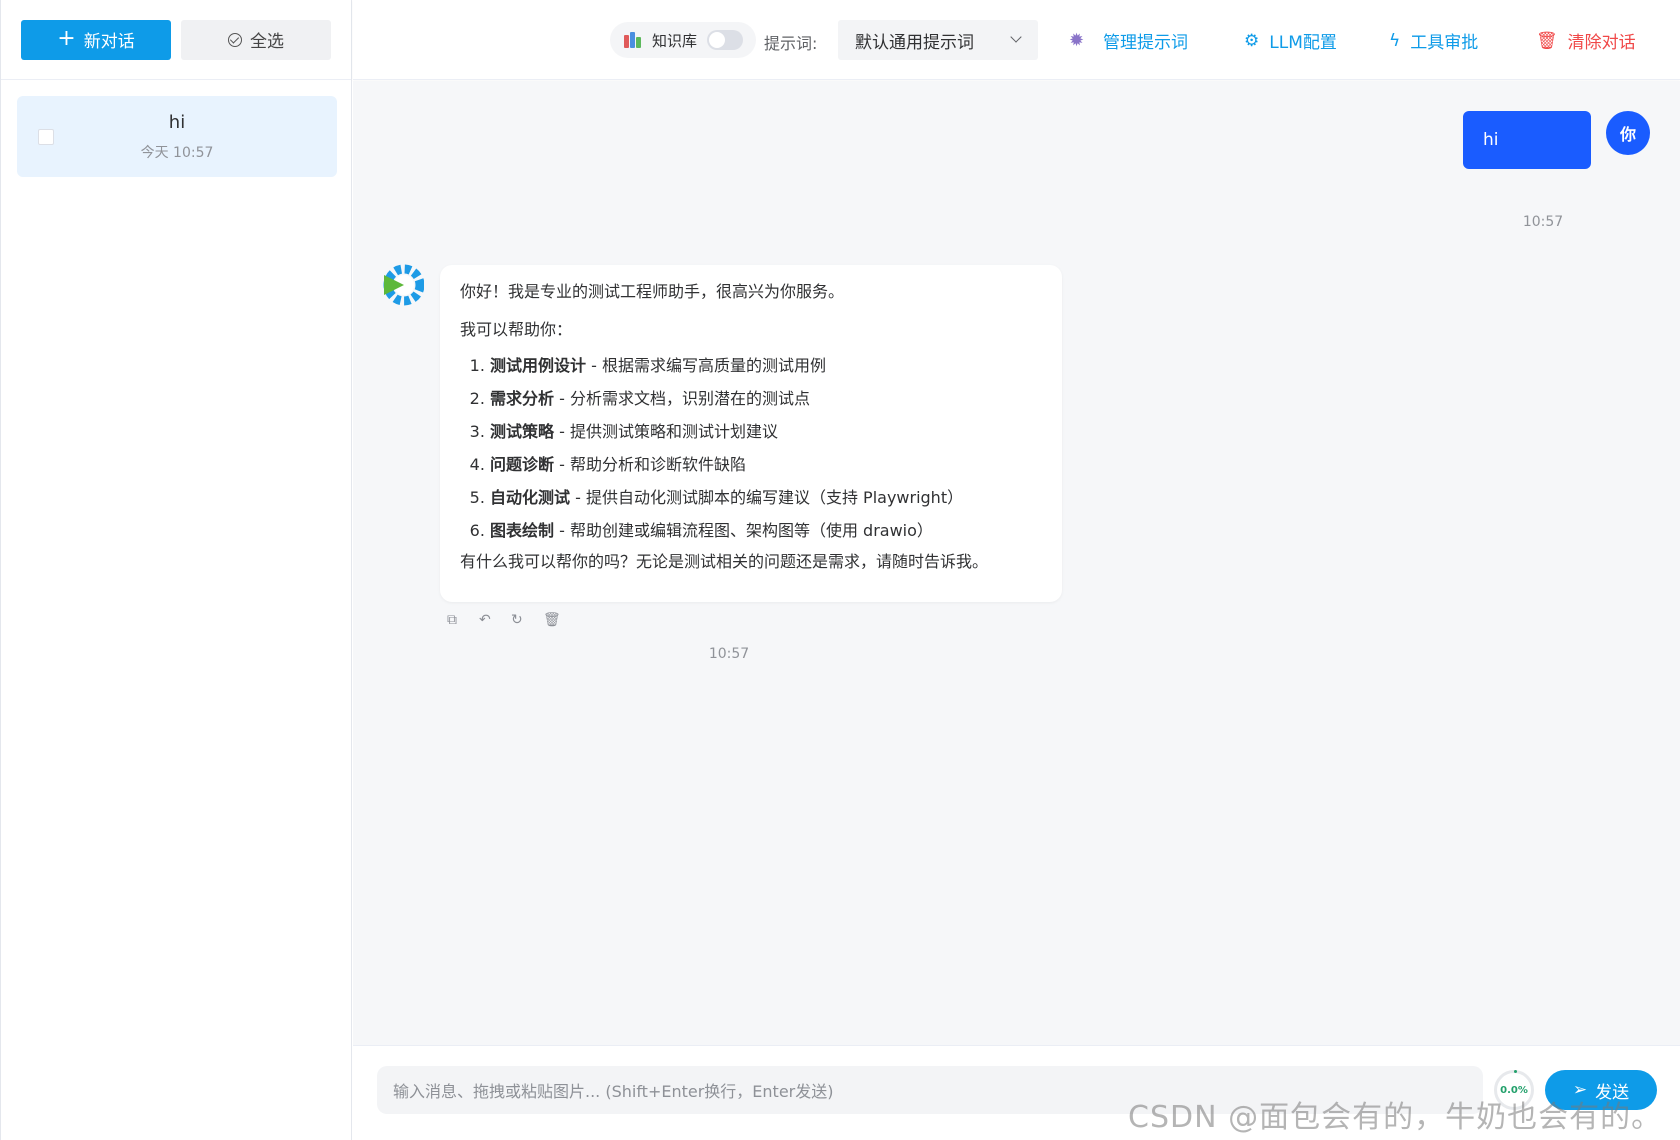 Image resolution: width=1680 pixels, height=1140 pixels. I want to click on new-chat-label: 新对话, so click(109, 42).